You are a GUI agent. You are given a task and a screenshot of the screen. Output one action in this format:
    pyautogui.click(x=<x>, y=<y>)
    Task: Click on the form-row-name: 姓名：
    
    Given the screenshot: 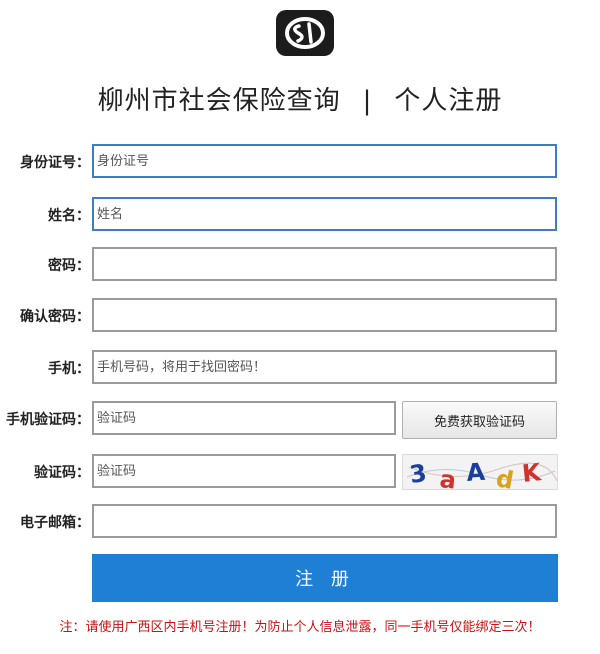 What is the action you would take?
    pyautogui.click(x=300, y=216)
    